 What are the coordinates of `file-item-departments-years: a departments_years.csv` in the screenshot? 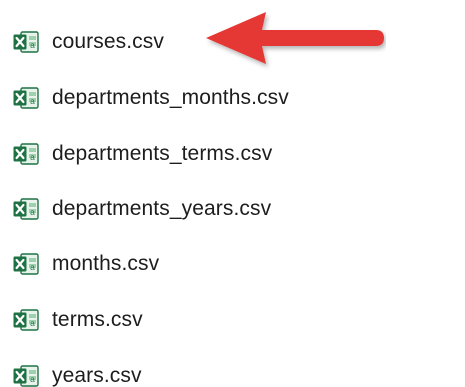 It's located at (141, 209).